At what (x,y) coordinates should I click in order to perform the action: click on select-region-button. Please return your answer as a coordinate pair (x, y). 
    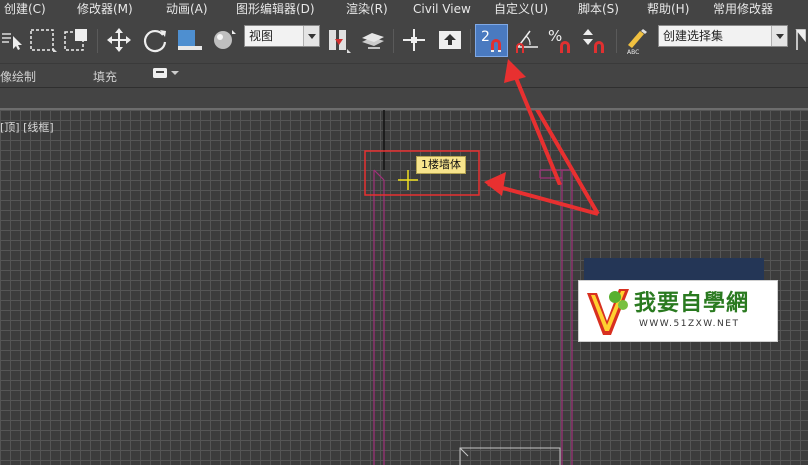
    Looking at the image, I should click on (43, 40).